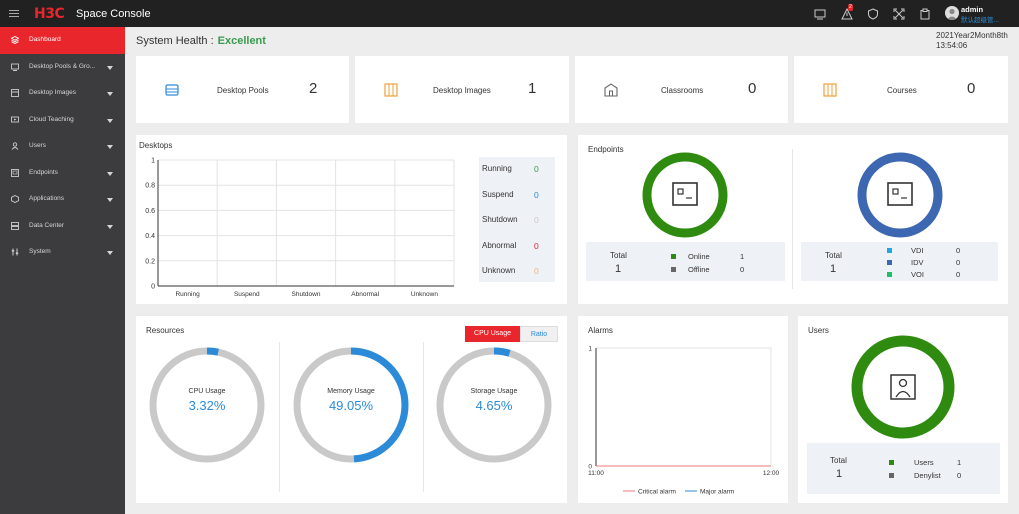  I want to click on alert-icon: 2, so click(847, 12).